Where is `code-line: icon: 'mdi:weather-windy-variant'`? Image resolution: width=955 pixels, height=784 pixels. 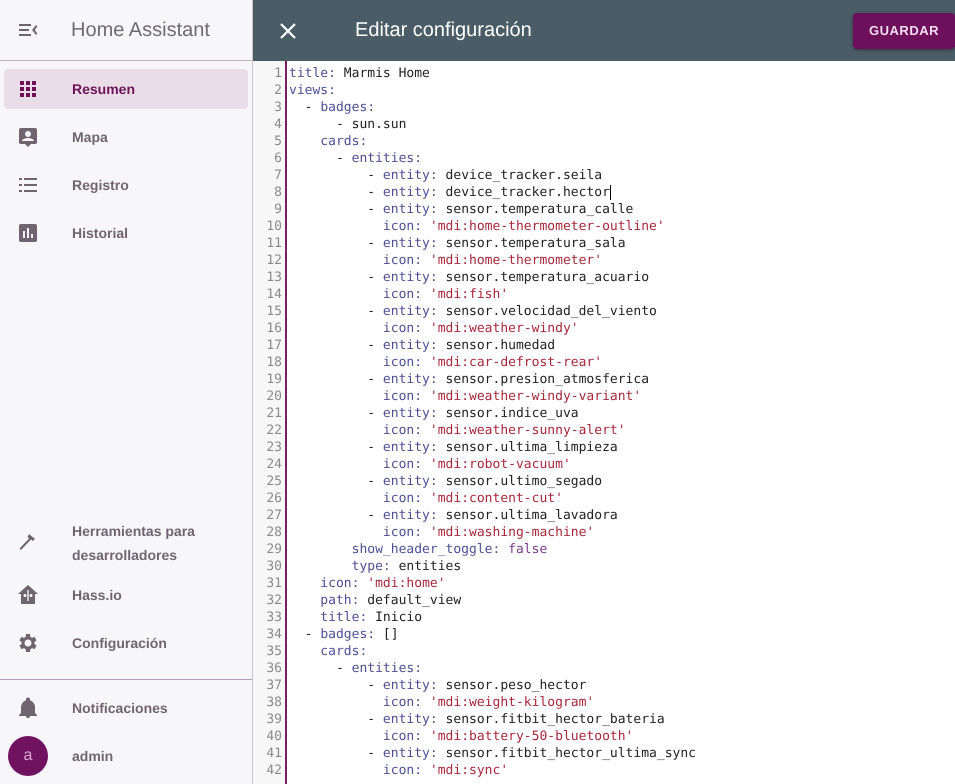 code-line: icon: 'mdi:weather-windy-variant' is located at coordinates (512, 396).